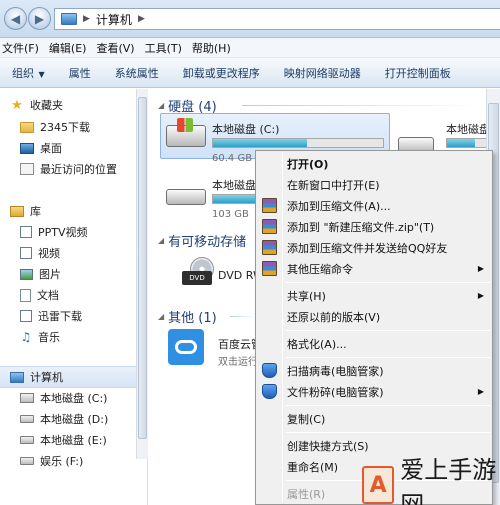 This screenshot has width=500, height=505. Describe the element at coordinates (211, 48) in the screenshot. I see `menu-help: 帮助(H)` at that location.